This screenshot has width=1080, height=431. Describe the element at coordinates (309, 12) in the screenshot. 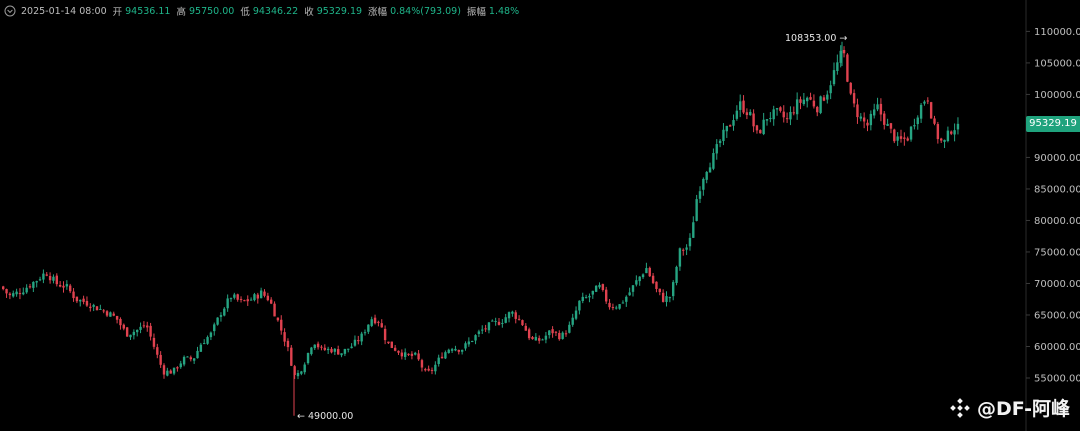

I see `close-label: 收` at that location.